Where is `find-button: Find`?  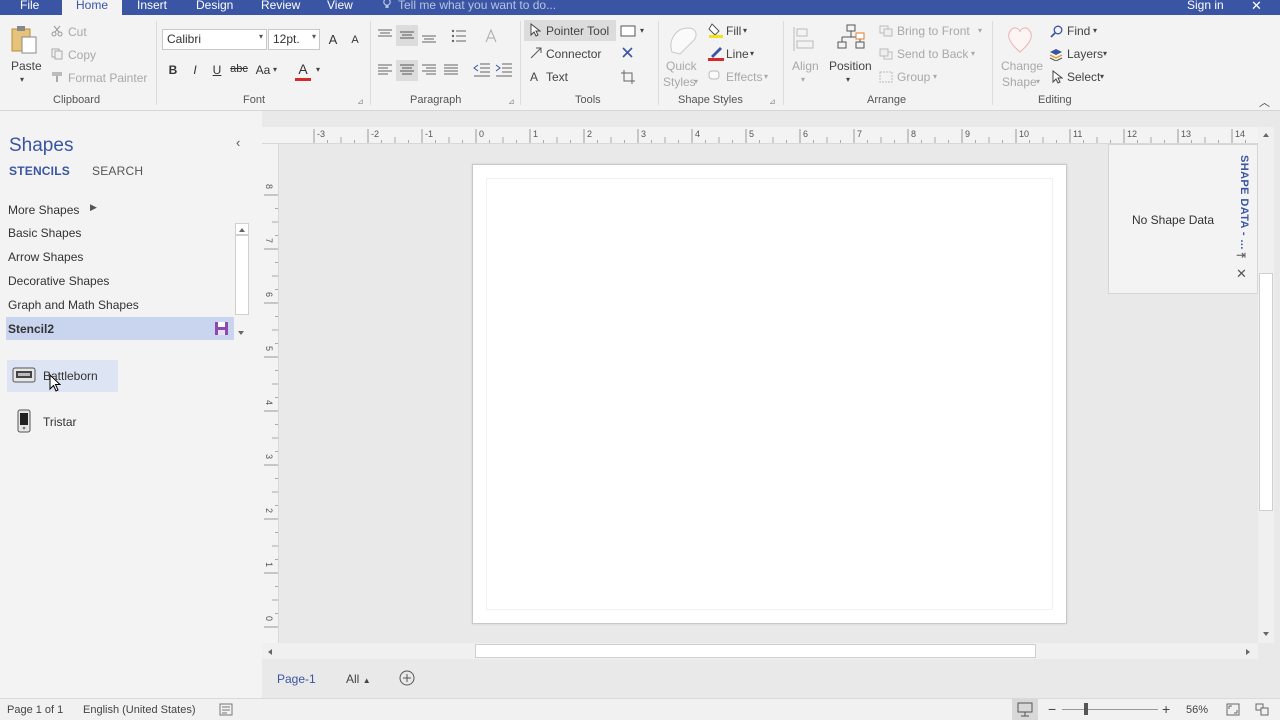 find-button: Find is located at coordinates (1078, 31).